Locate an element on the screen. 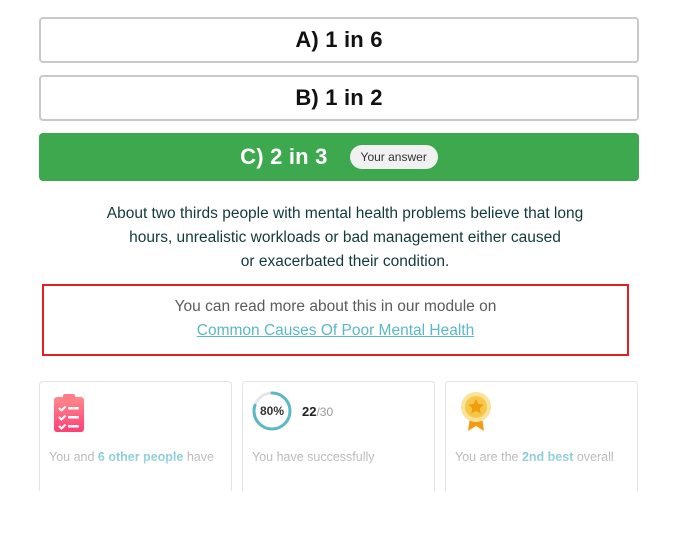 The height and width of the screenshot is (544, 677). percent-ring: 80% is located at coordinates (272, 411).